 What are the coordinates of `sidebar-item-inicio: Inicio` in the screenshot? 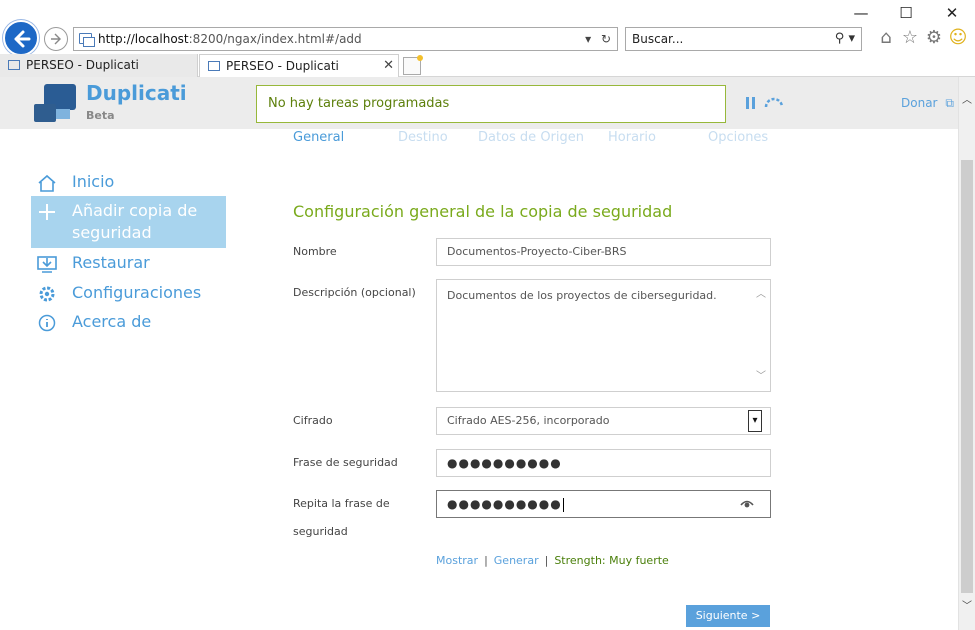 It's located at (128, 182).